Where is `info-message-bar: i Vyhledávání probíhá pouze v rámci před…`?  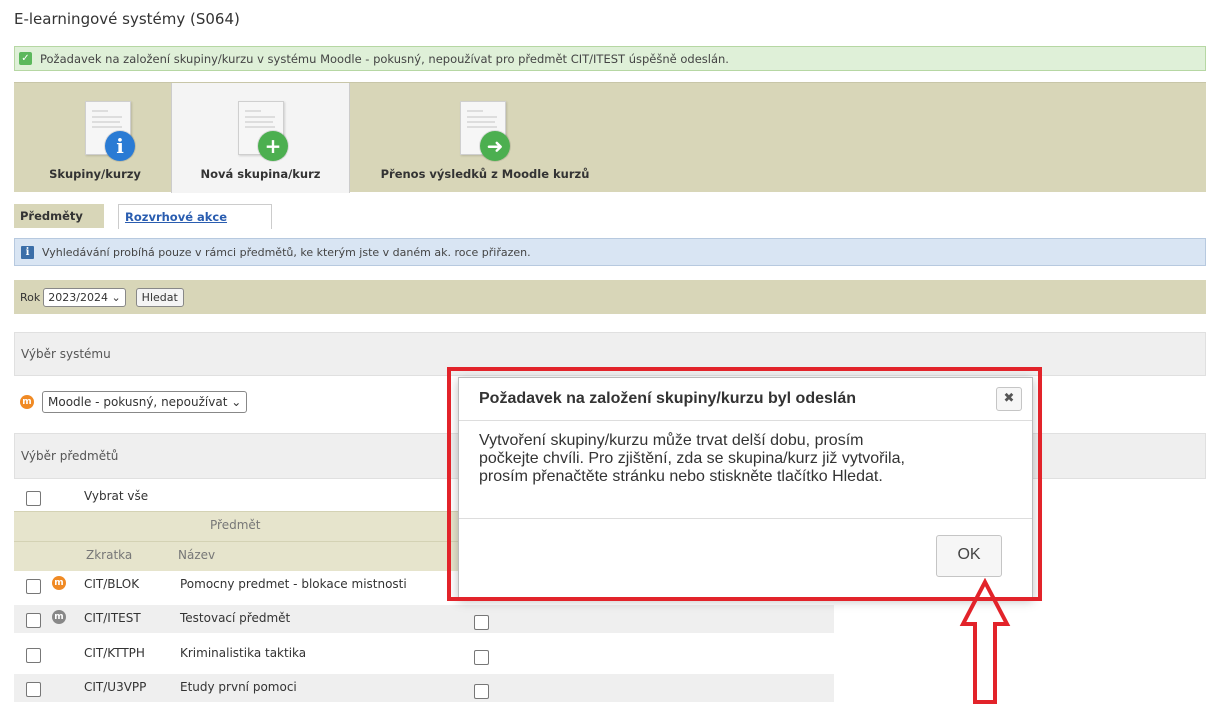
info-message-bar: i Vyhledávání probíhá pouze v rámci před… is located at coordinates (610, 252).